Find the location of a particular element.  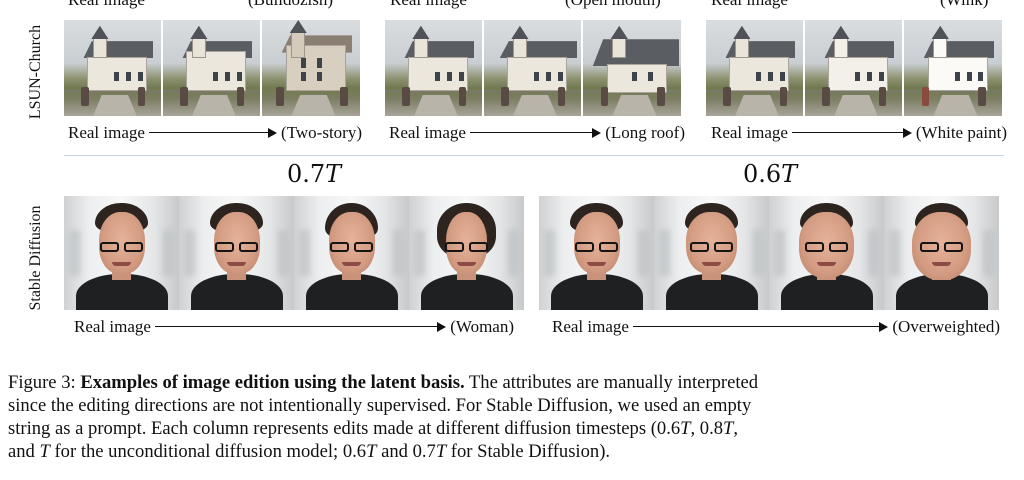

church-caption-1: Real image (Two-story) is located at coordinates (215, 133).